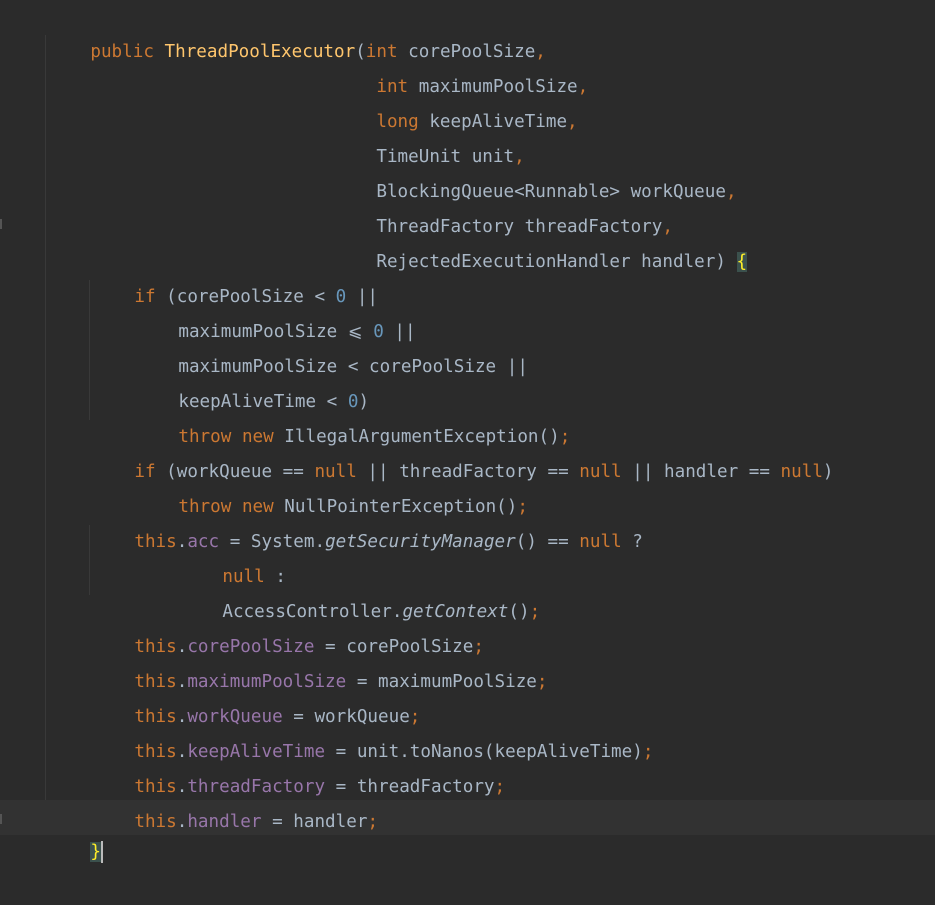 The width and height of the screenshot is (935, 905). What do you see at coordinates (353, 416) in the screenshot?
I see `code-line: throw new IllegalArgumentException();` at bounding box center [353, 416].